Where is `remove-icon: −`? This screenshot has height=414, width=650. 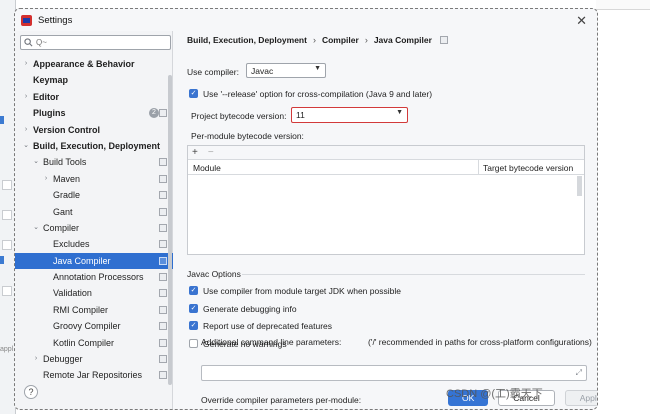
remove-icon: − is located at coordinates (211, 152).